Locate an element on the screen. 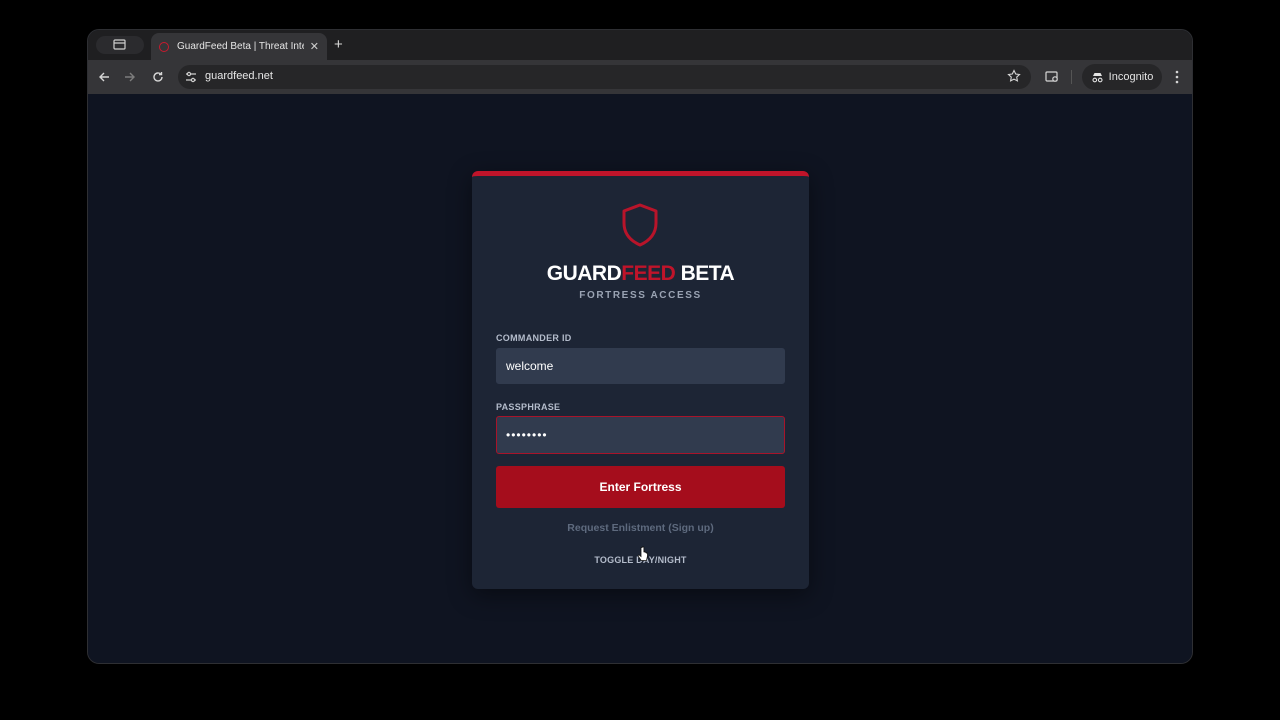 The width and height of the screenshot is (1280, 720). enter-fortress-button: Enter Fortress is located at coordinates (640, 487).